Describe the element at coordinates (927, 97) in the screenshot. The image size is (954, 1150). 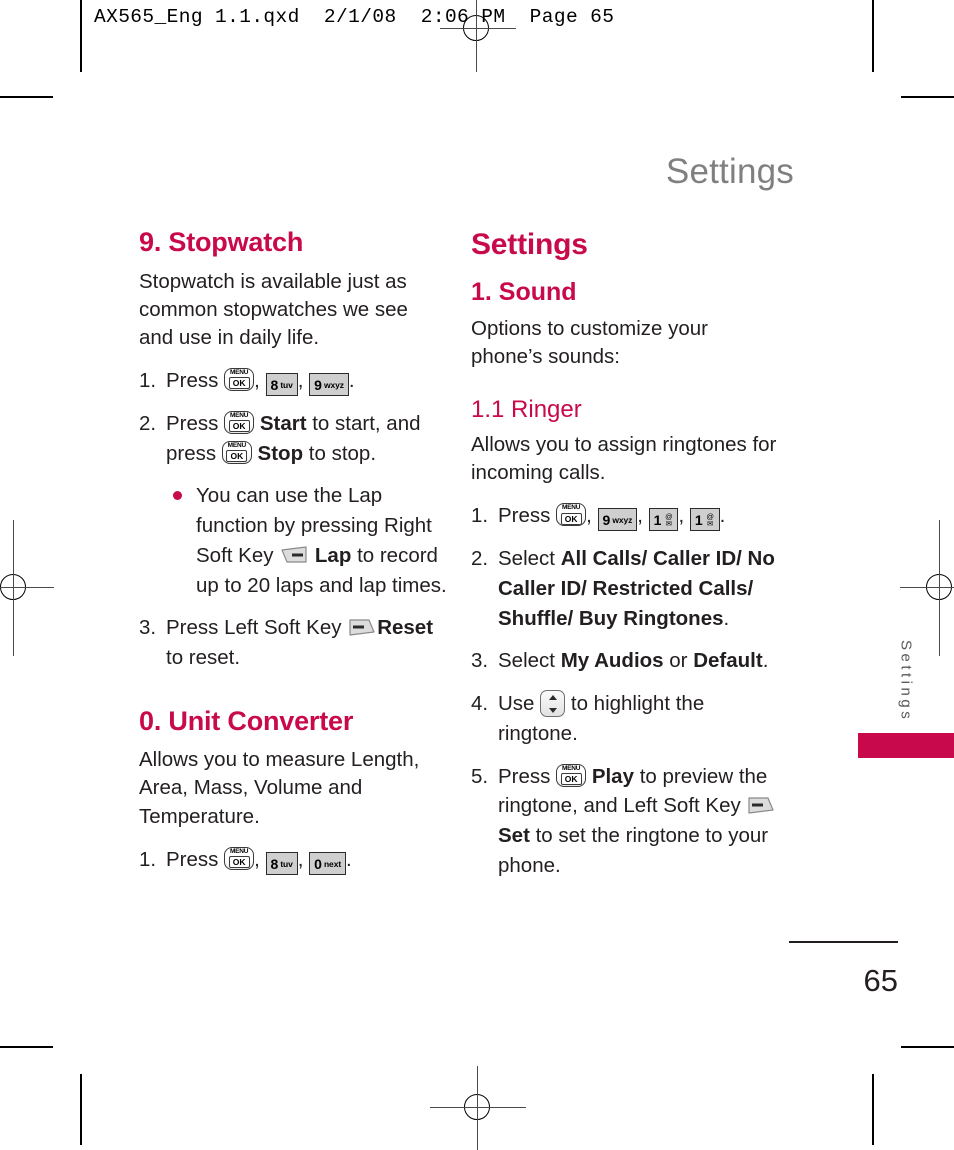
I see `crop-mark-top-right-horizontal` at that location.